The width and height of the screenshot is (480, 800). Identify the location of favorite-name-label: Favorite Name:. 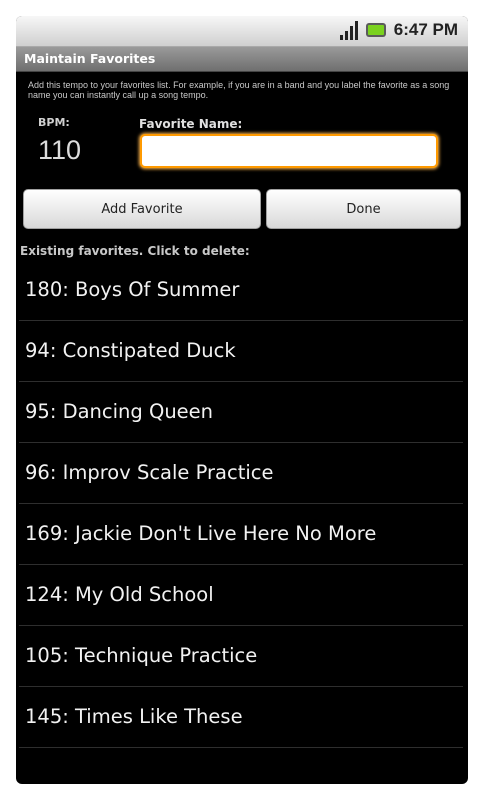
(191, 124).